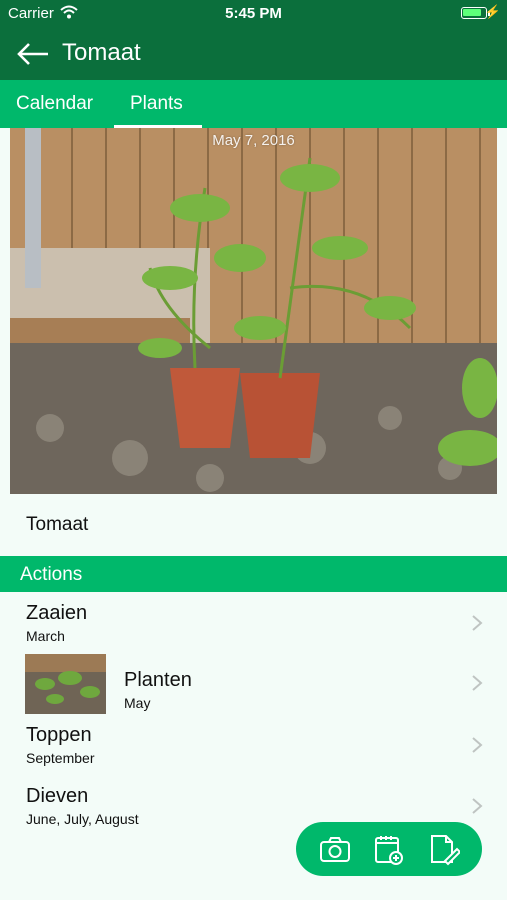 The height and width of the screenshot is (900, 507). What do you see at coordinates (57, 524) in the screenshot?
I see `plant-name: Tomaat` at bounding box center [57, 524].